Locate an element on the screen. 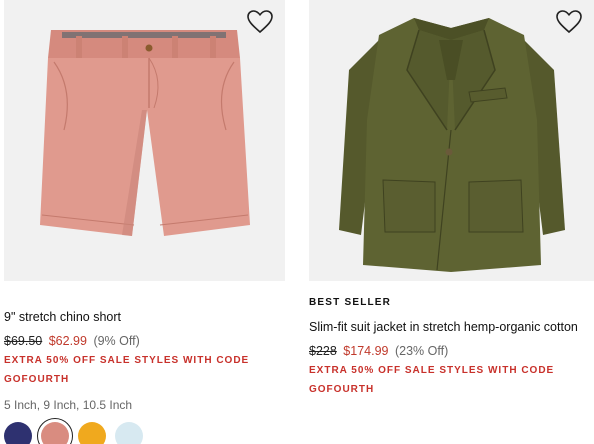 The width and height of the screenshot is (594, 444). swatch-salmon is located at coordinates (55, 431).